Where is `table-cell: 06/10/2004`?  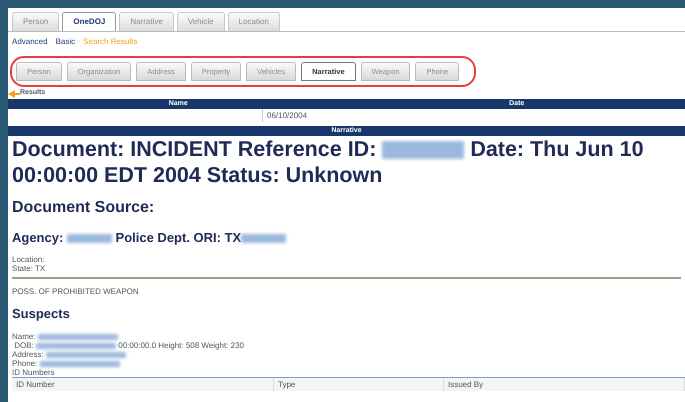
table-cell: 06/10/2004 is located at coordinates (287, 115).